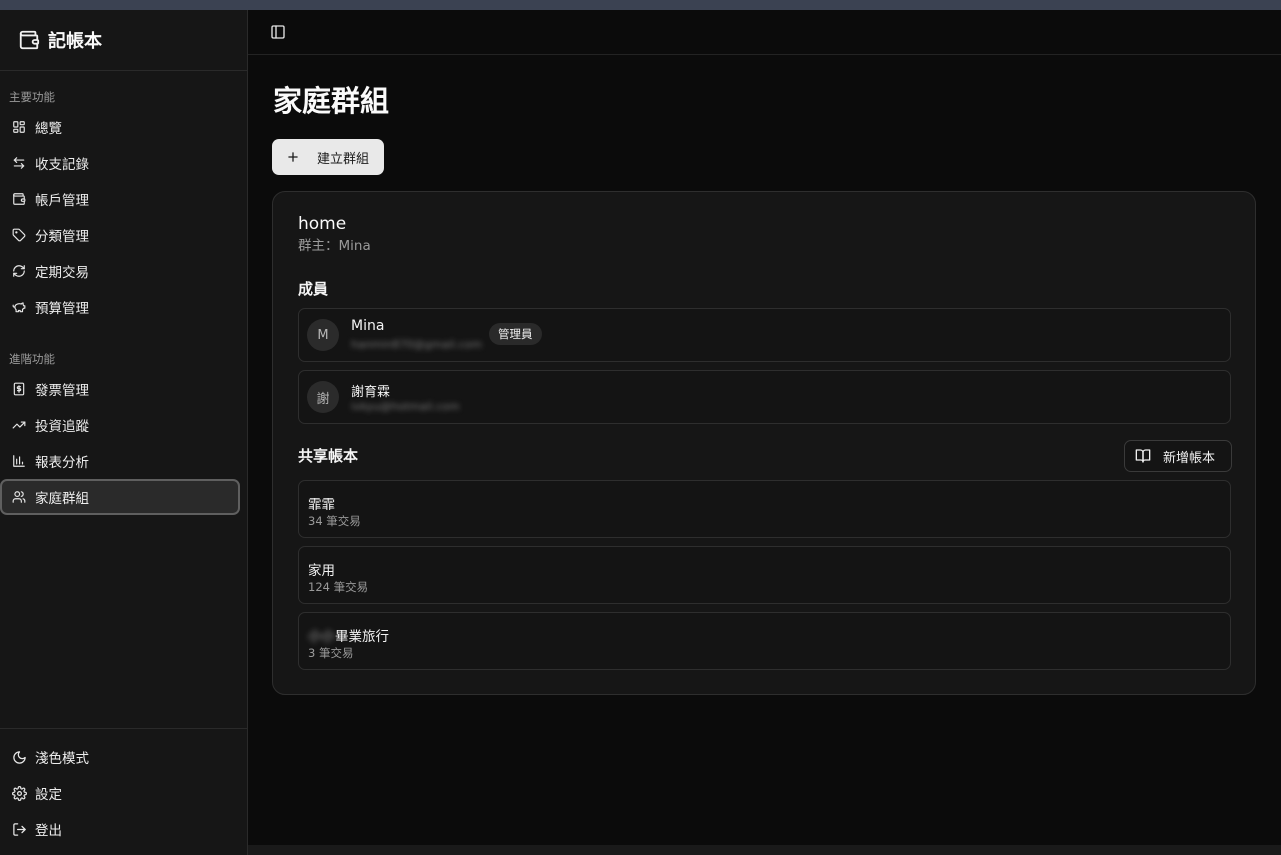  Describe the element at coordinates (120, 163) in the screenshot. I see `sidebar-item-transactions: 收支記錄` at that location.